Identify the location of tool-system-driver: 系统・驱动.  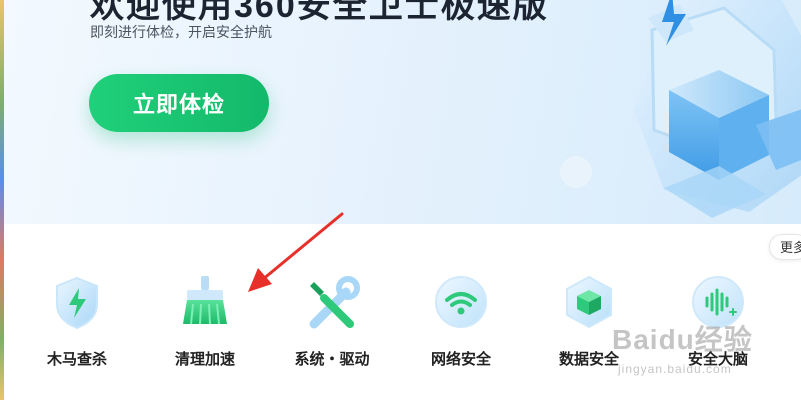
(332, 321).